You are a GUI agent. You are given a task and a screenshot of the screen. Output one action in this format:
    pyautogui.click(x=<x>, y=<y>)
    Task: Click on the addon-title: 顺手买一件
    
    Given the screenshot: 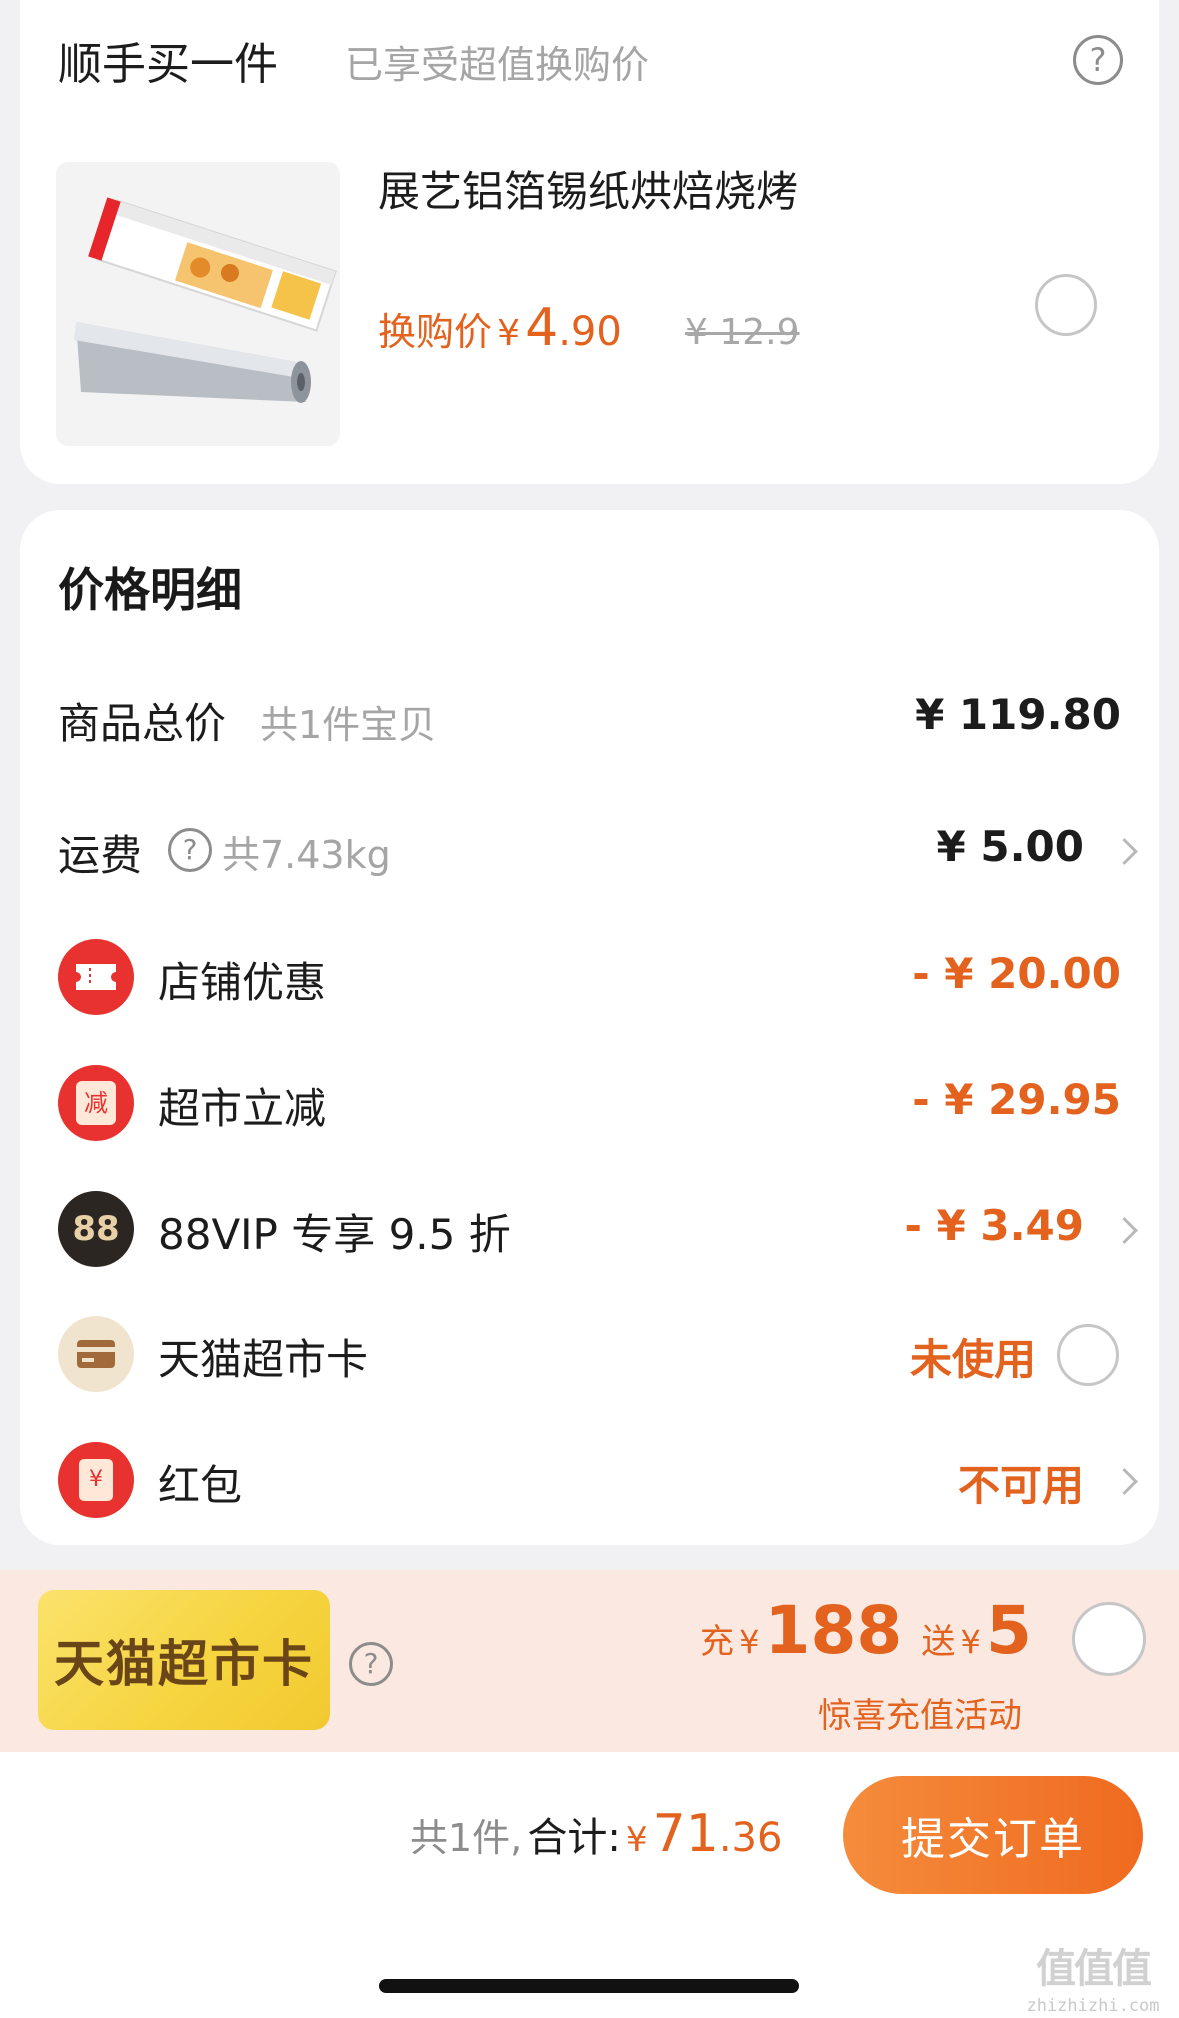 What is the action you would take?
    pyautogui.click(x=168, y=64)
    